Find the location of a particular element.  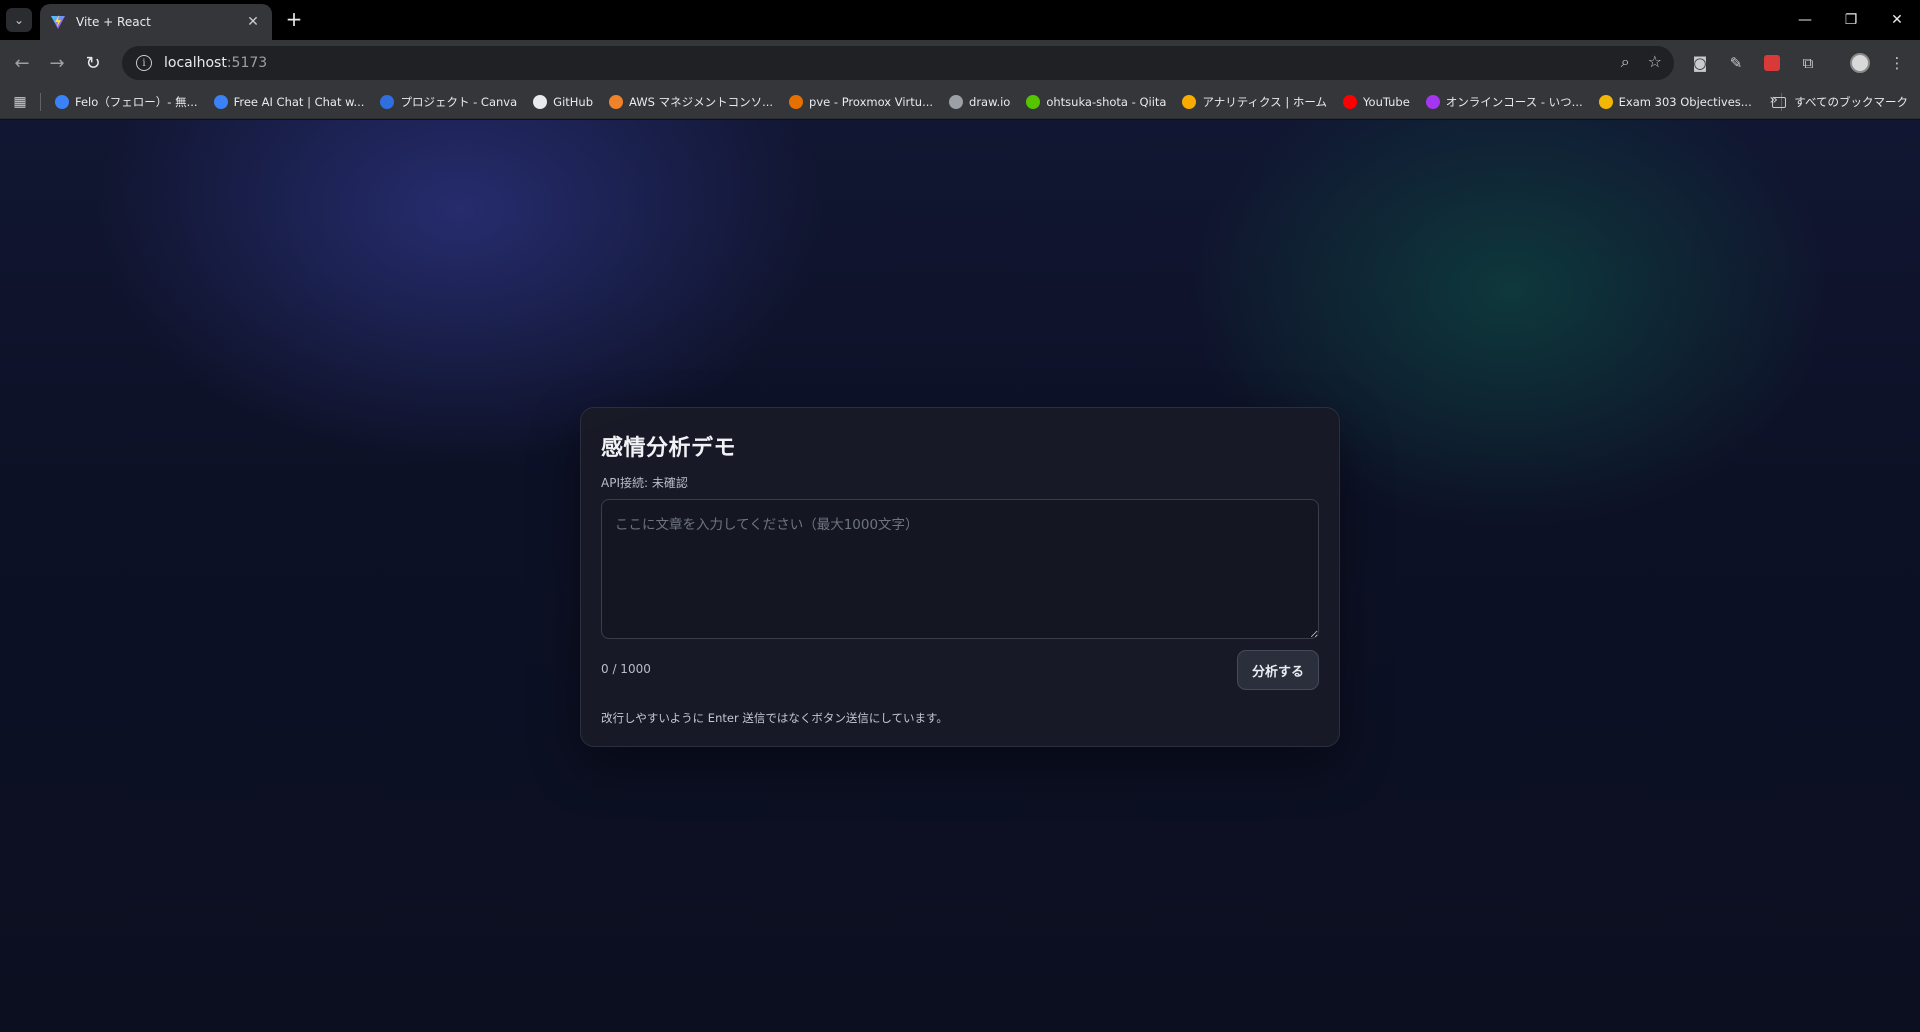

api-status-text: API接続: 未確認 is located at coordinates (644, 483).